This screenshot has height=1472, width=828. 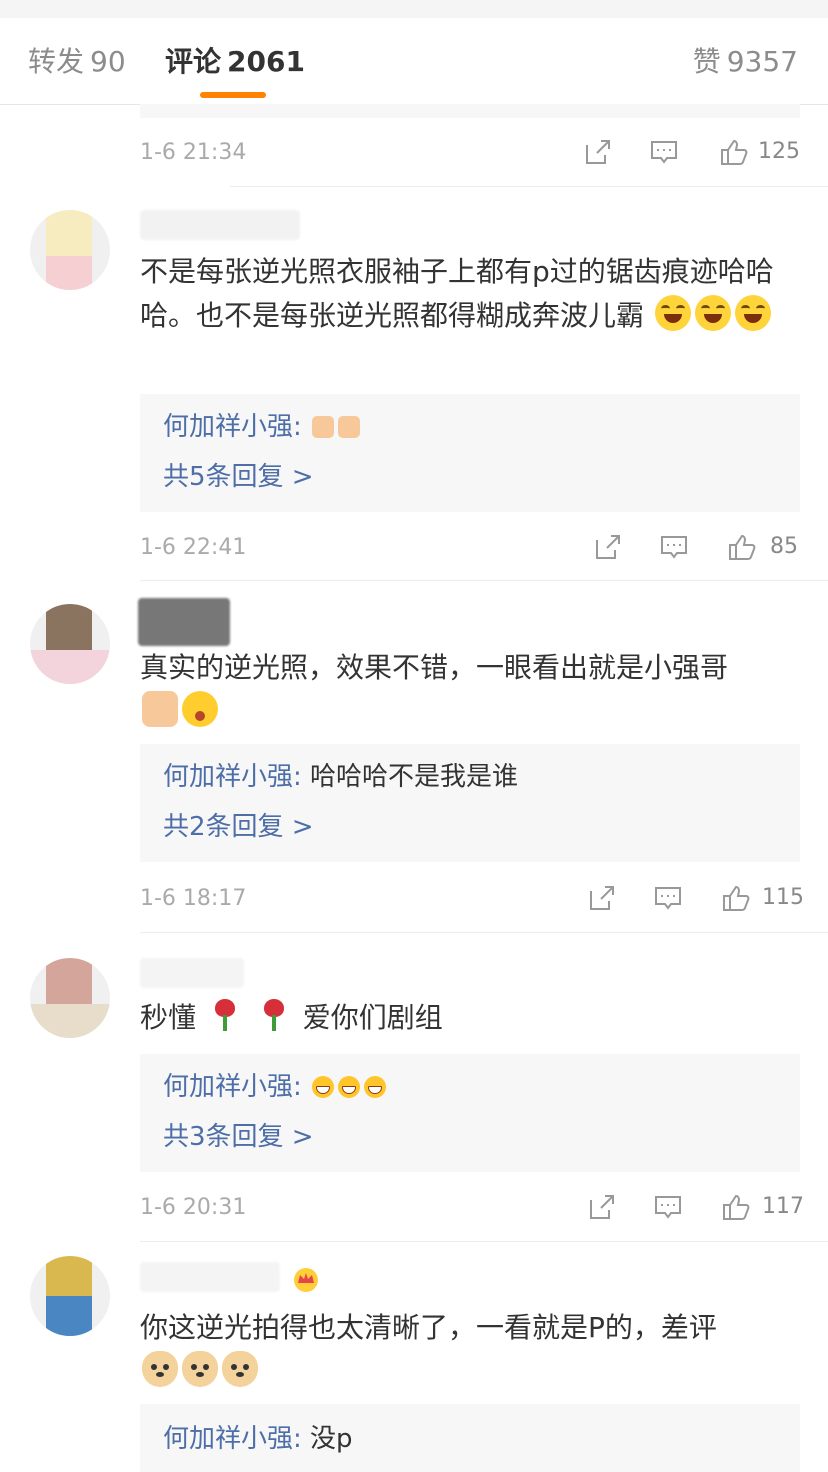 What do you see at coordinates (168, 1017) in the screenshot?
I see `comment-body-start: 秒懂` at bounding box center [168, 1017].